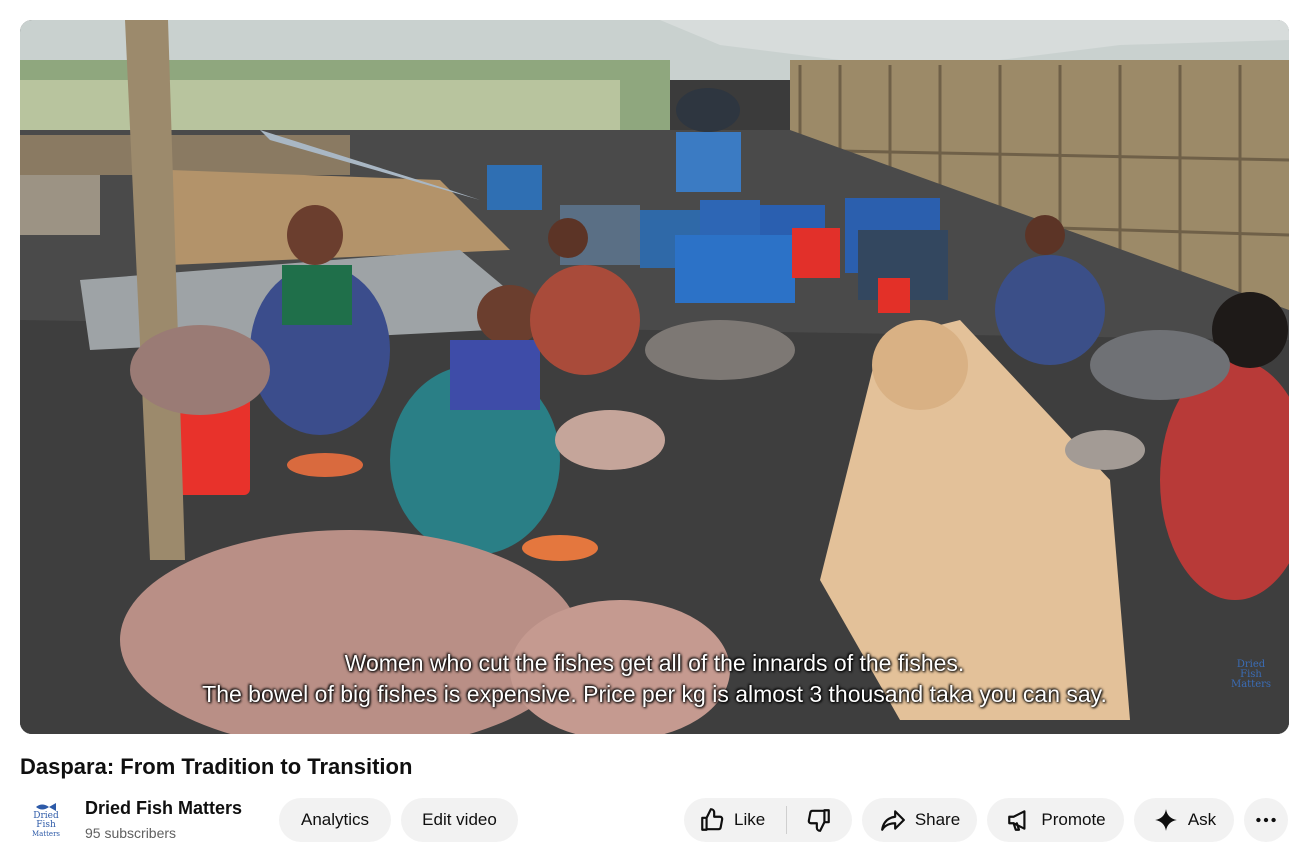  Describe the element at coordinates (750, 819) in the screenshot. I see `like-label: Like` at that location.